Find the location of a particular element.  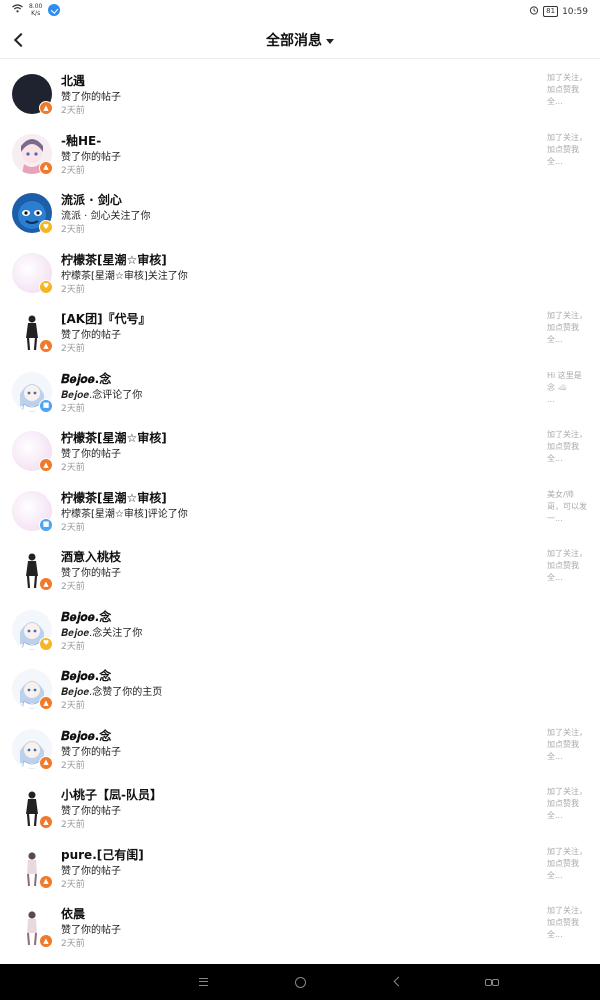

status-right: 81 10:59 is located at coordinates (558, 11).